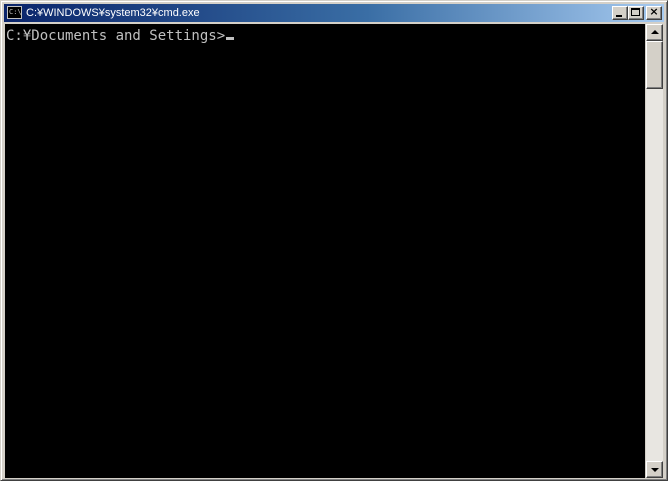  What do you see at coordinates (14, 12) in the screenshot?
I see `console-app-icon: C:\` at bounding box center [14, 12].